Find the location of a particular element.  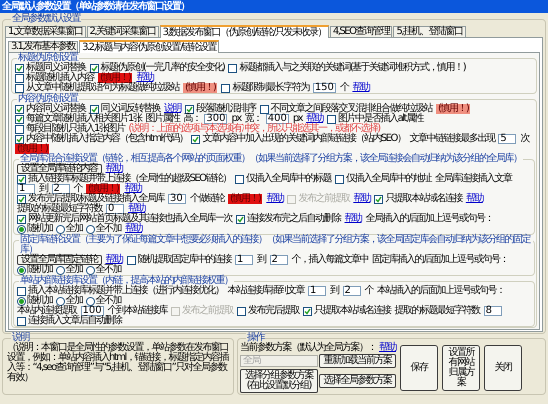

button: 保存 is located at coordinates (419, 368).